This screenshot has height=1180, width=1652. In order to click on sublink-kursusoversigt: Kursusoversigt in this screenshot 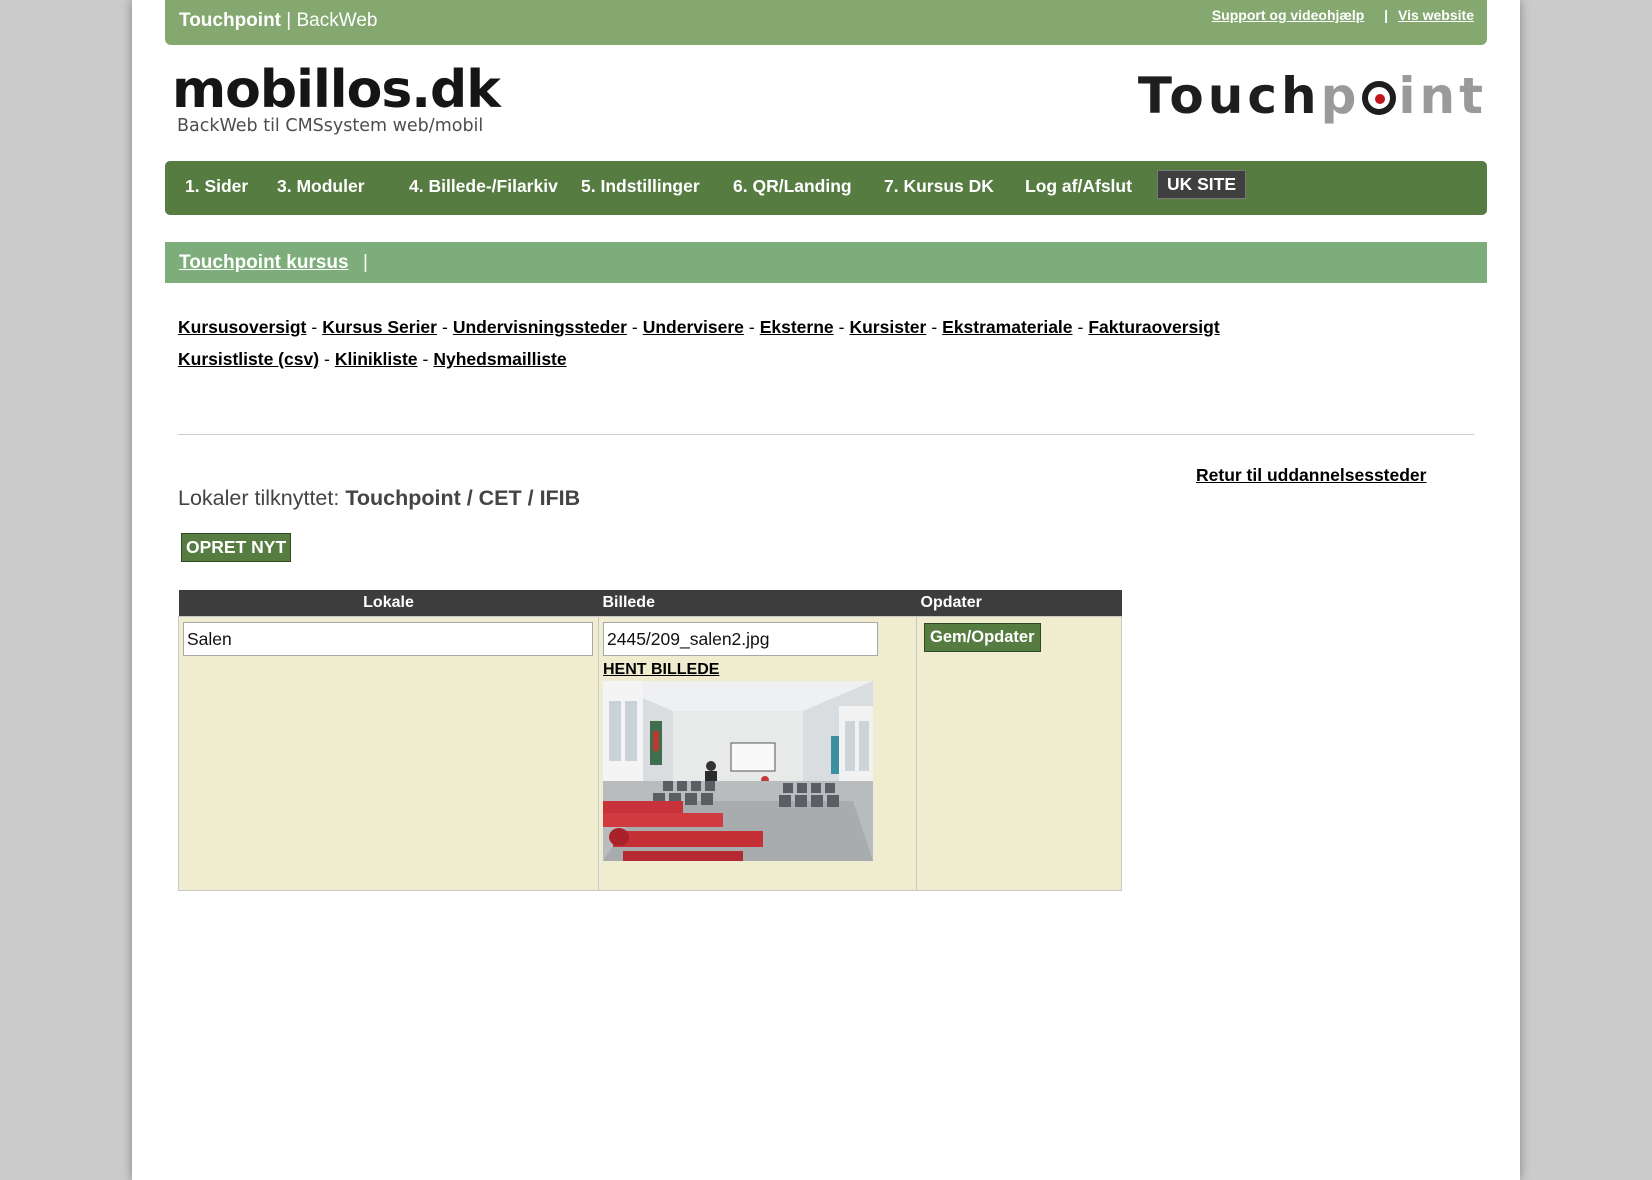, I will do `click(242, 327)`.